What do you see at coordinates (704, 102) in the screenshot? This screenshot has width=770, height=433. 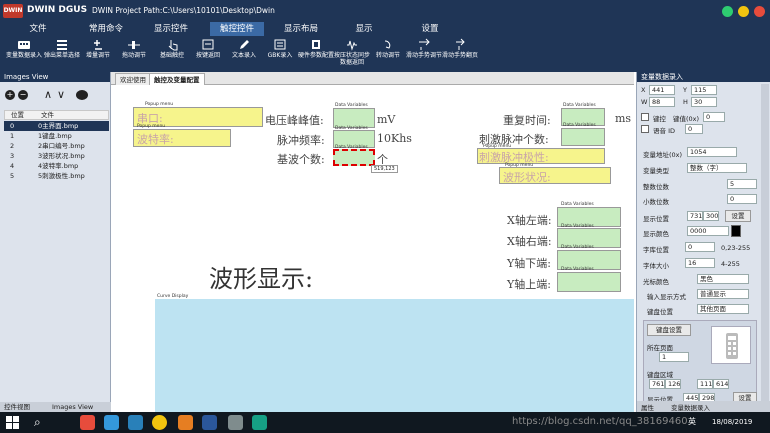 I see `h-input: 30` at bounding box center [704, 102].